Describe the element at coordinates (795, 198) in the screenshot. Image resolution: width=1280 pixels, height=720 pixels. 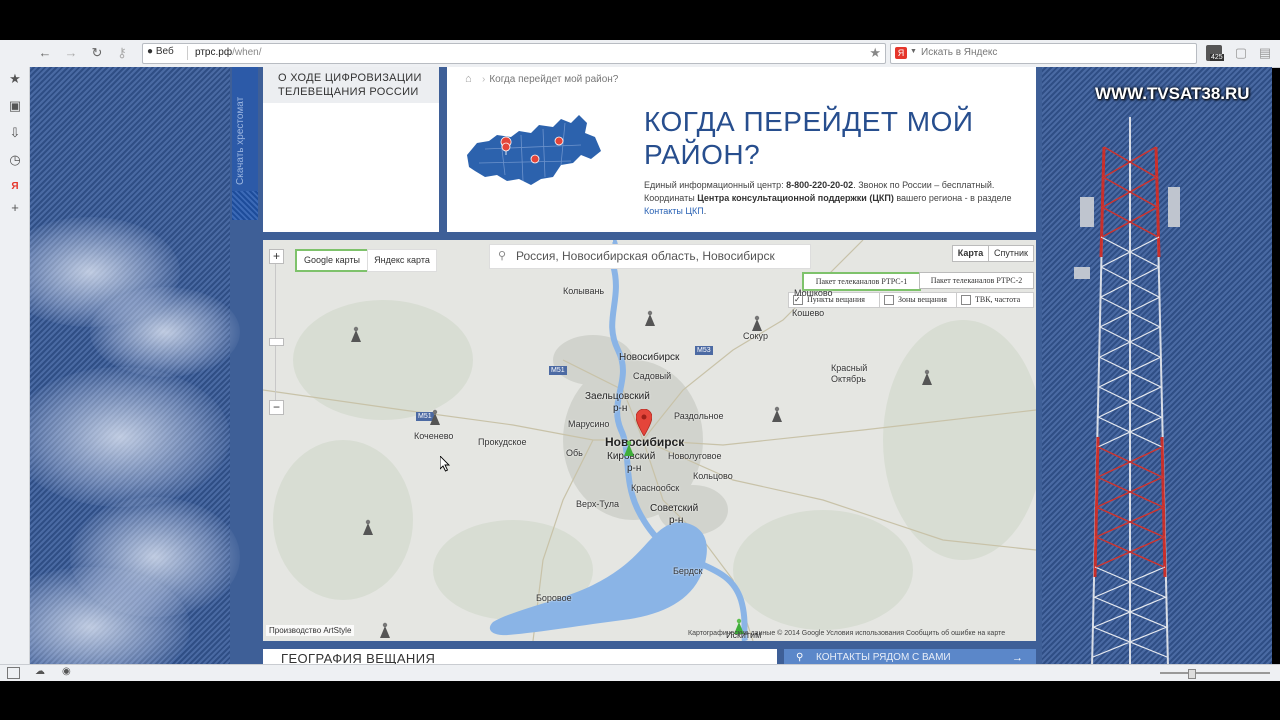
I see `info-center-name: Центра консультационной поддержки (ЦКП)` at that location.